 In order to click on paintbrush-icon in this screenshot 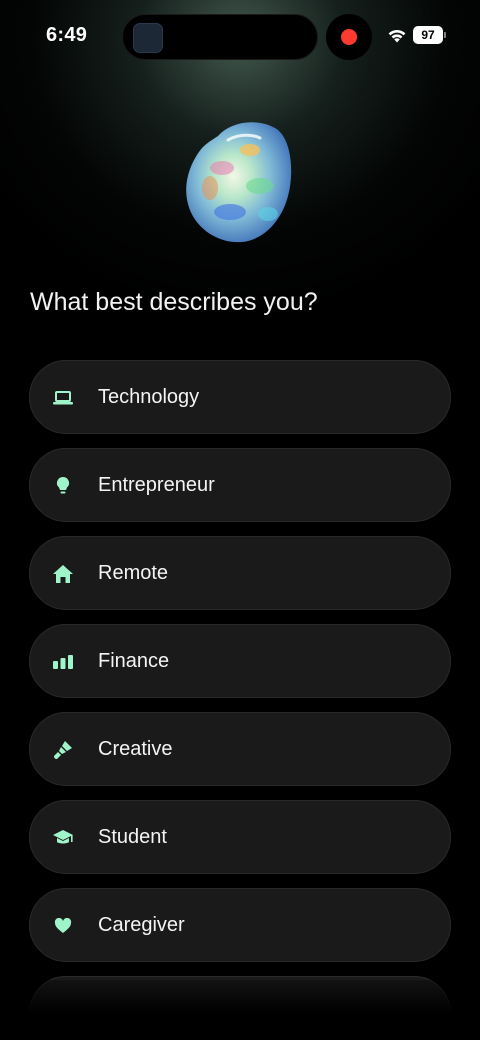, I will do `click(63, 750)`.